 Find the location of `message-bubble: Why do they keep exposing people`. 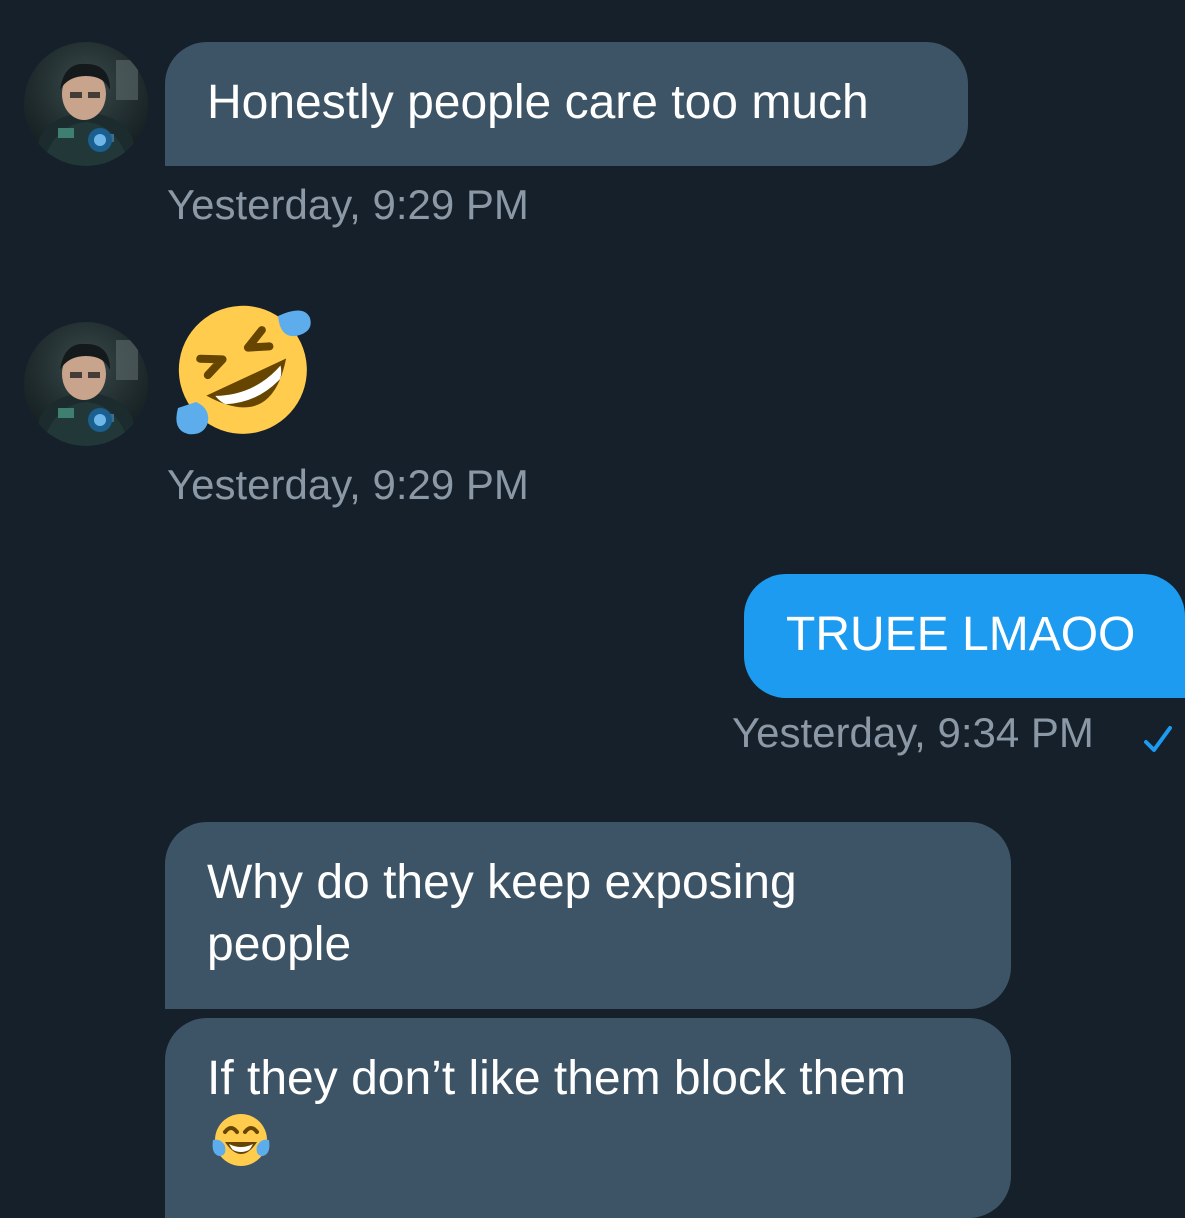

message-bubble: Why do they keep exposing people is located at coordinates (588, 915).